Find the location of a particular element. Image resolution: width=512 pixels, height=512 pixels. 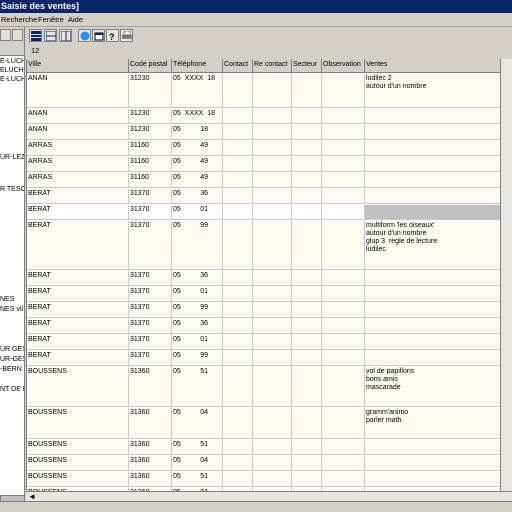

cell-ville: ARRAS is located at coordinates (78, 180).